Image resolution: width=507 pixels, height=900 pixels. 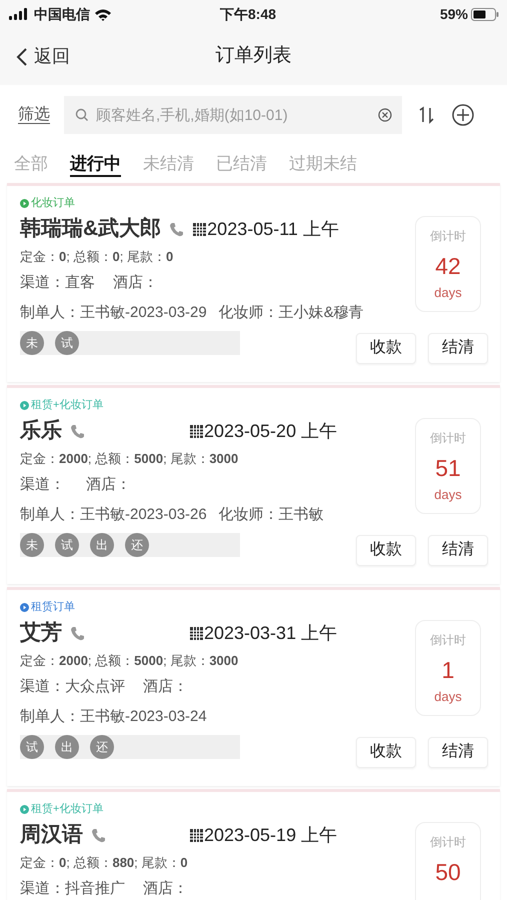 What do you see at coordinates (51, 835) in the screenshot?
I see `customer-name: 周汉语` at bounding box center [51, 835].